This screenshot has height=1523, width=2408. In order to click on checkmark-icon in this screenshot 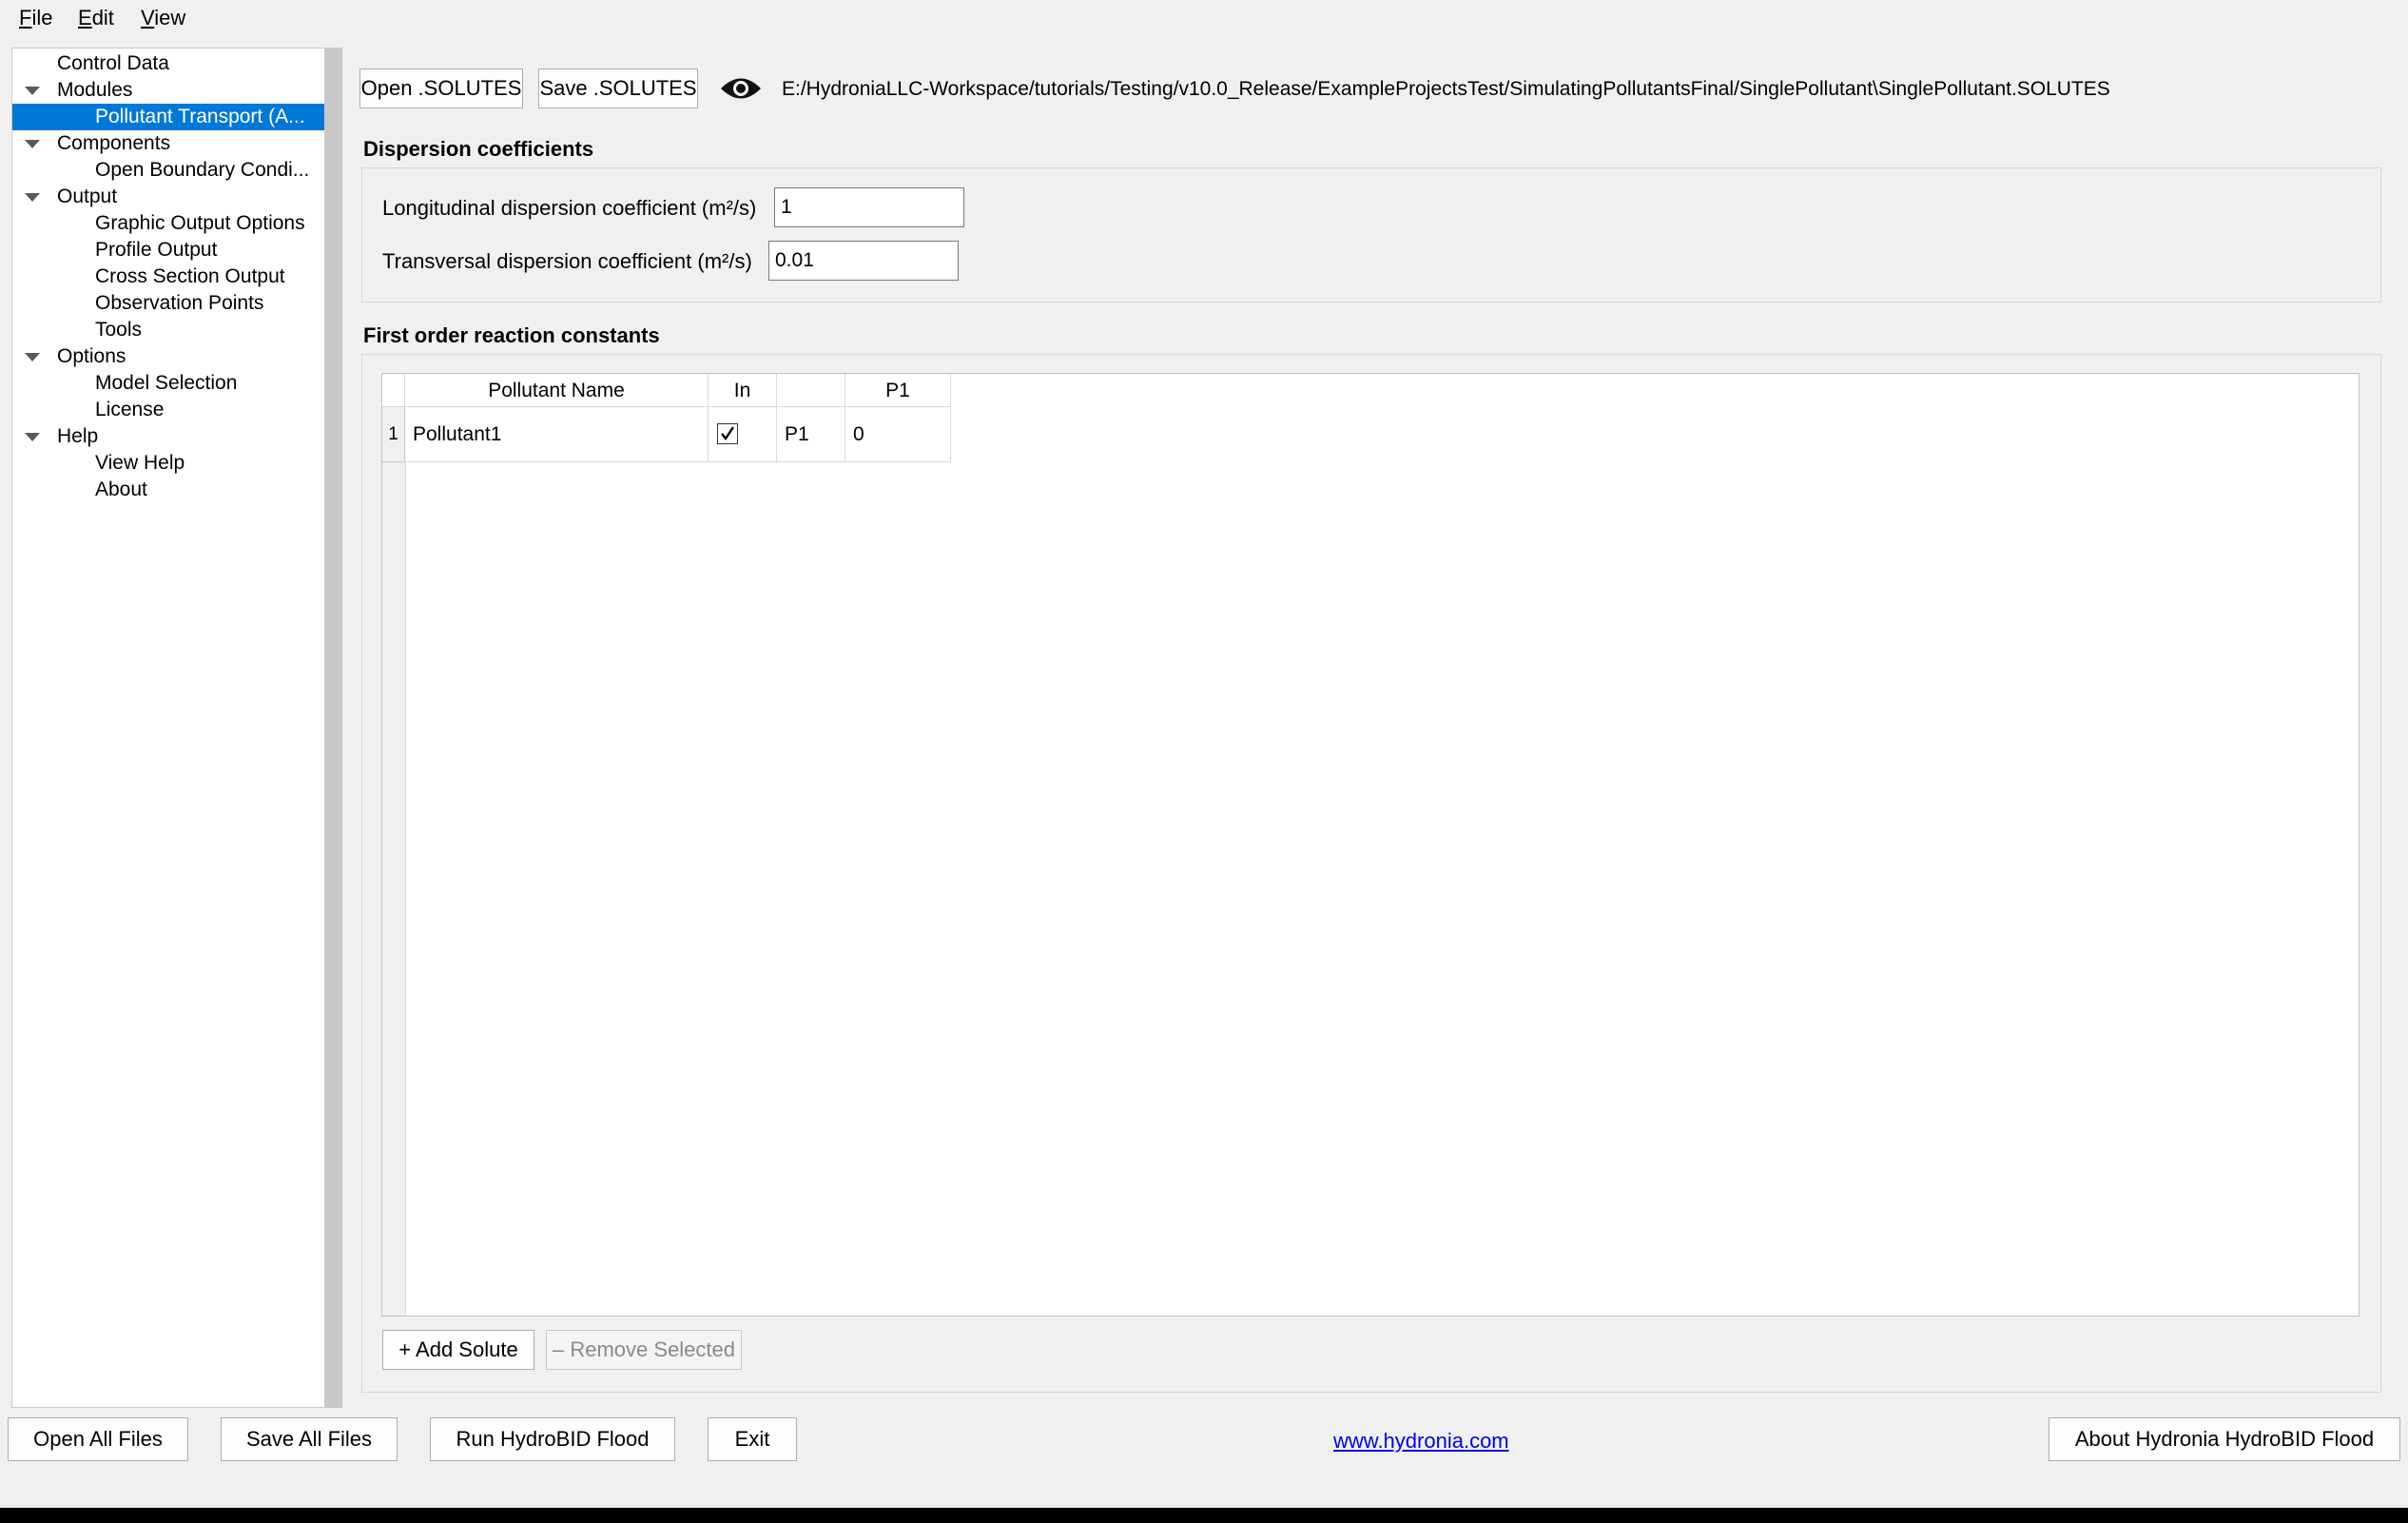, I will do `click(728, 433)`.